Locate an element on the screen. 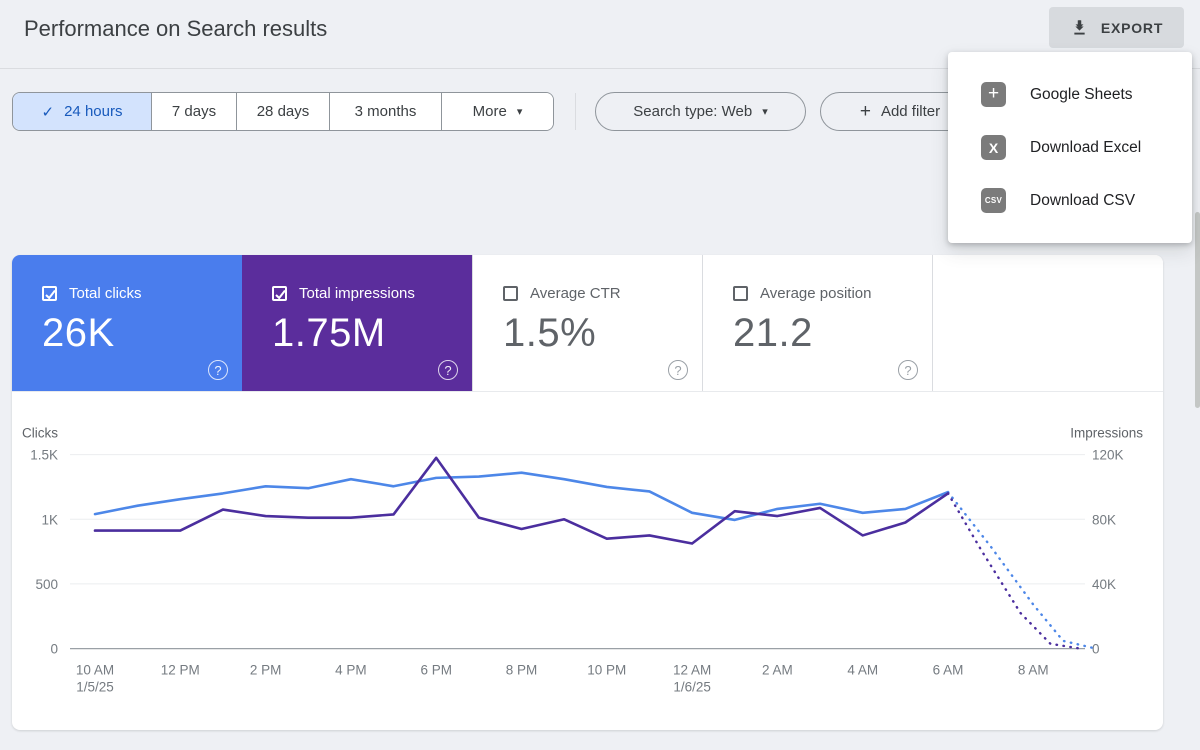 This screenshot has height=750, width=1200. card-label: Average position is located at coordinates (816, 293).